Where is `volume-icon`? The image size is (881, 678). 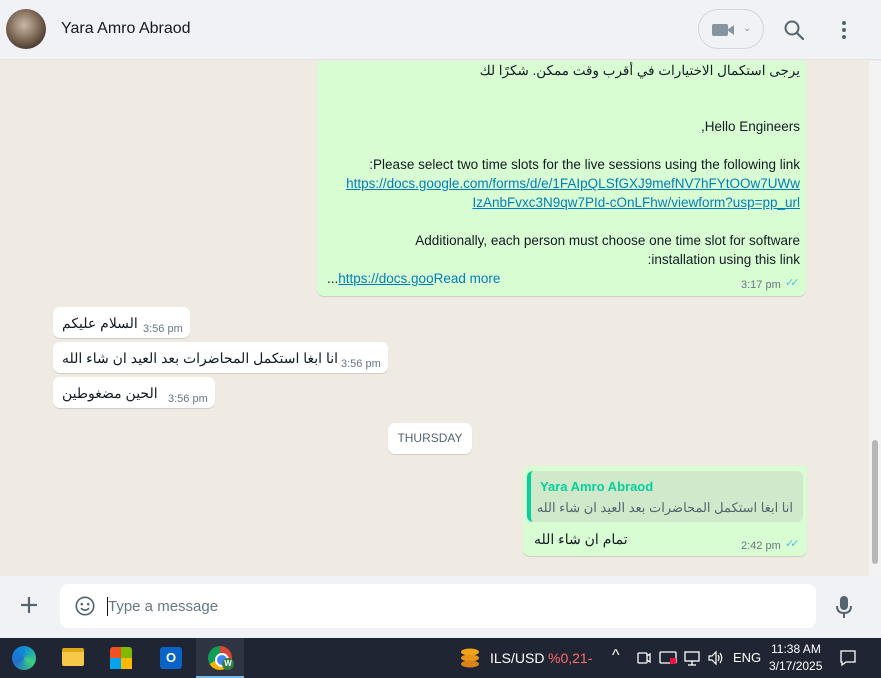 volume-icon is located at coordinates (716, 658).